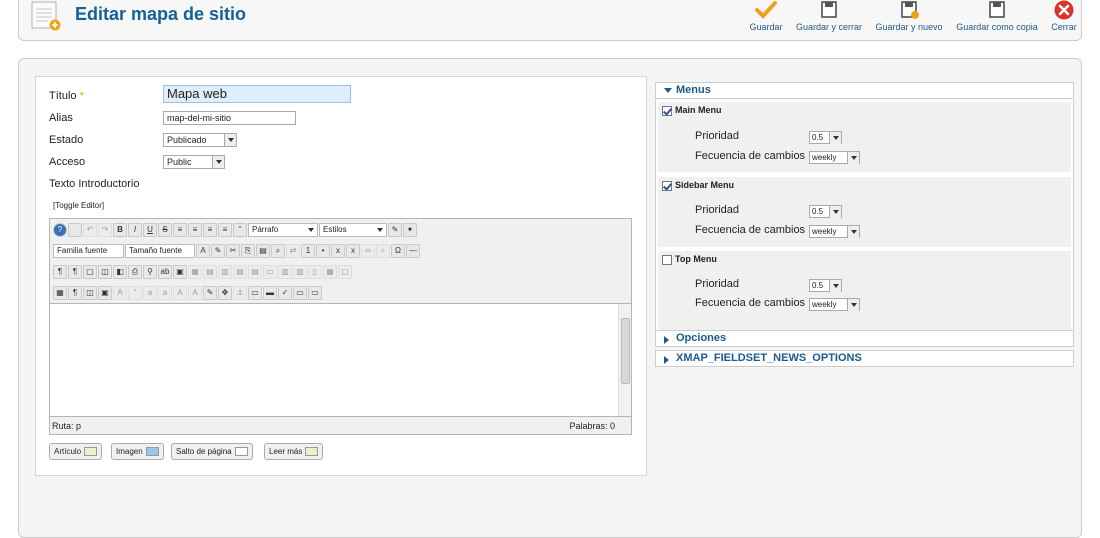  What do you see at coordinates (293, 250) in the screenshot?
I see `replace-icon: ⇄` at bounding box center [293, 250].